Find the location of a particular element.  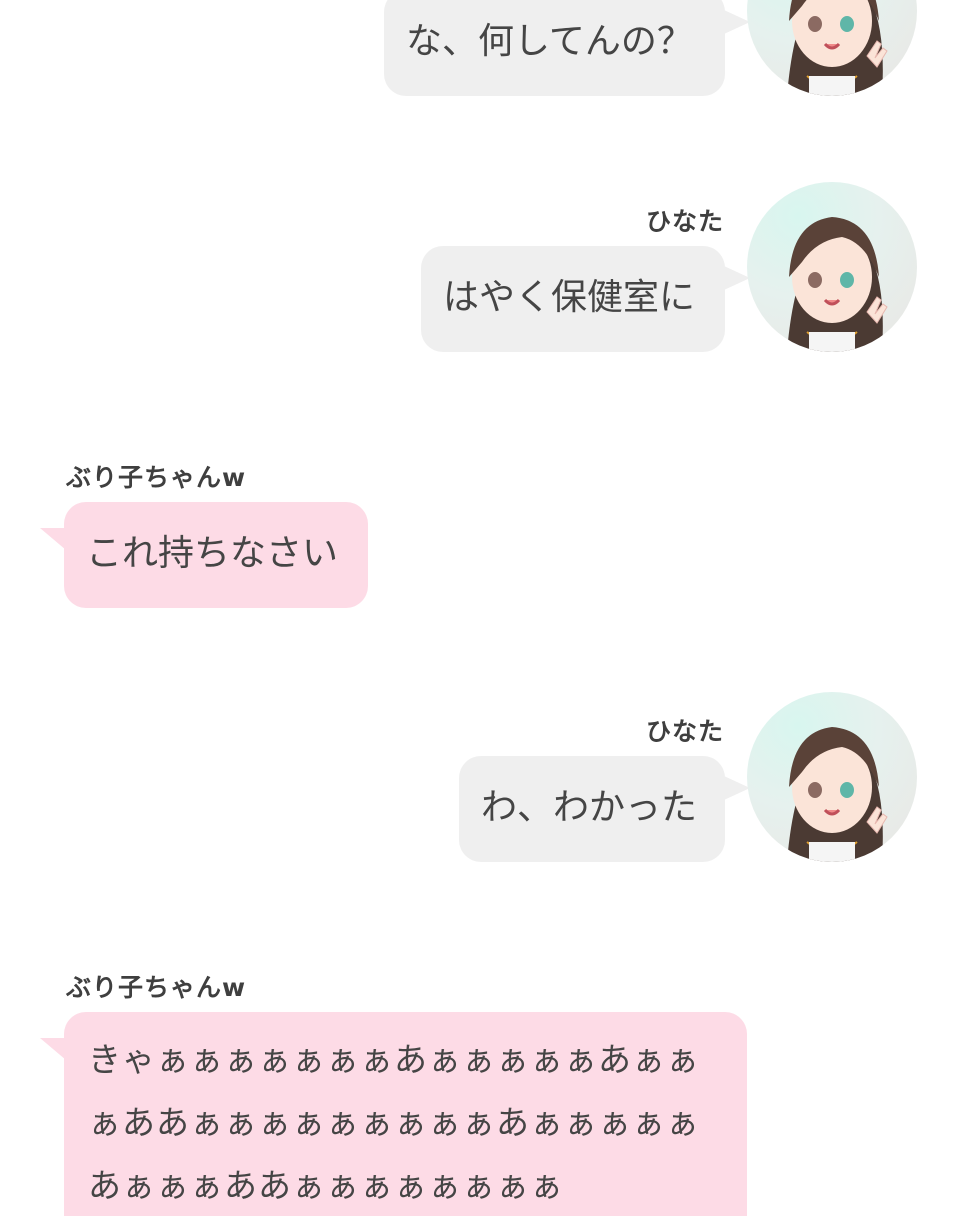

message-bubble: これ持ちなさい is located at coordinates (216, 555).